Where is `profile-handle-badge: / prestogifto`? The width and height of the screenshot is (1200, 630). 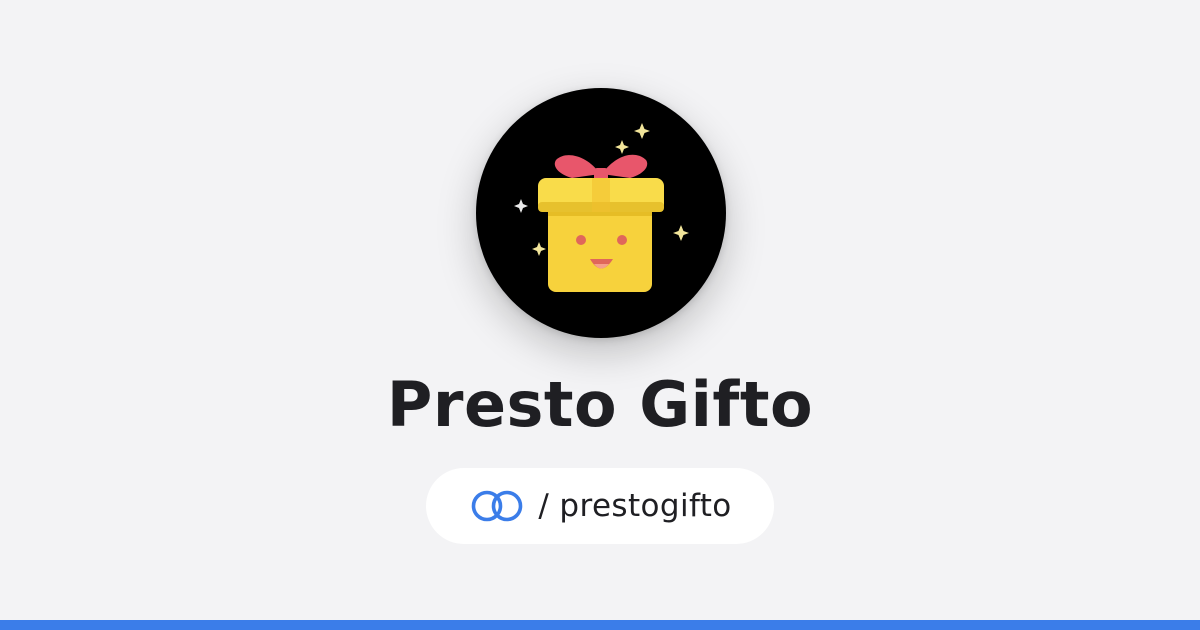 profile-handle-badge: / prestogifto is located at coordinates (600, 506).